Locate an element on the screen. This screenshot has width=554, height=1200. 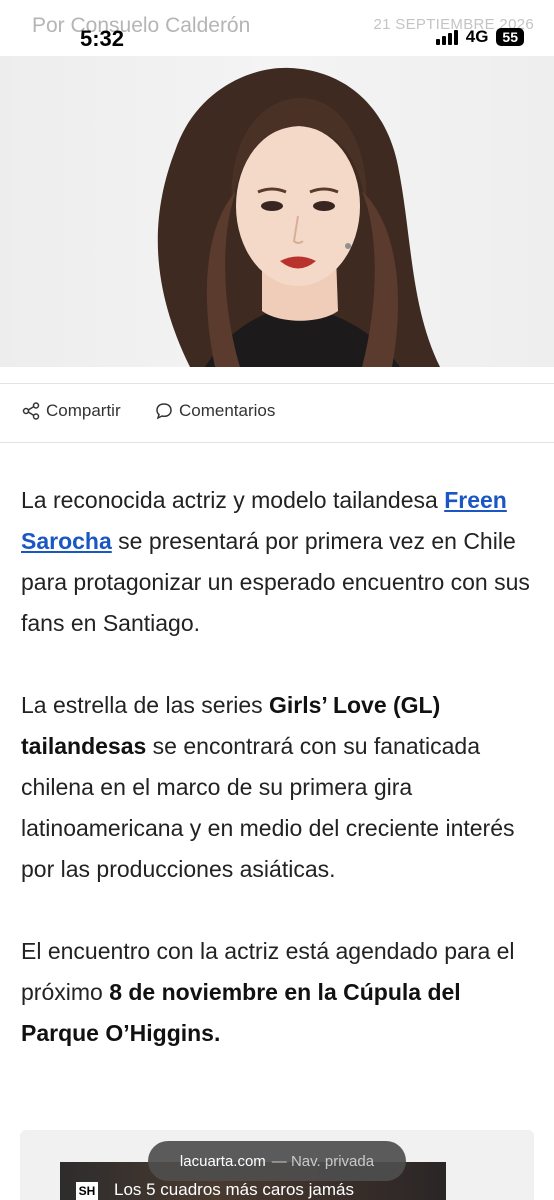
share-icon is located at coordinates (31, 411).